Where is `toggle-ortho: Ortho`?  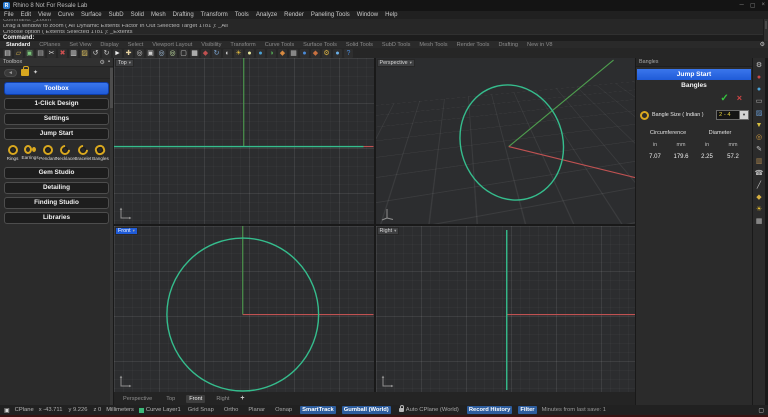
toggle-ortho: Ortho is located at coordinates (231, 410).